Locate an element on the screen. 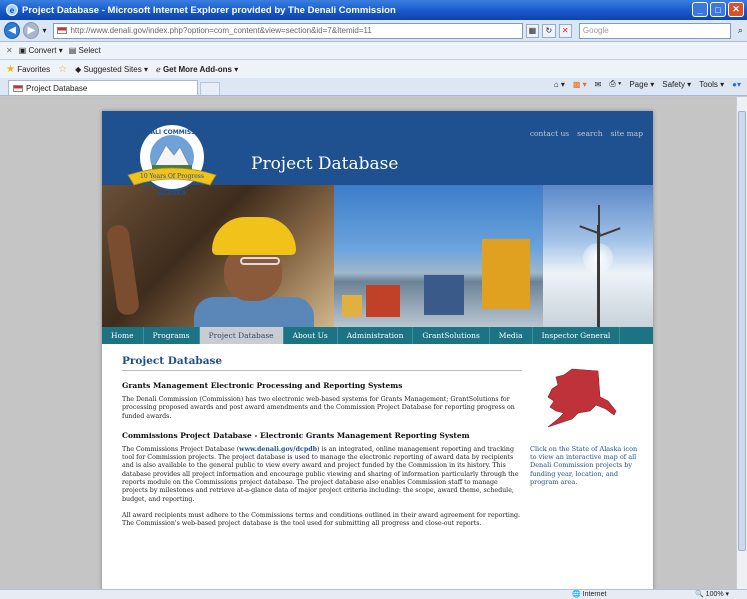 This screenshot has width=747, height=599. favorites-label: Favorites is located at coordinates (34, 69).